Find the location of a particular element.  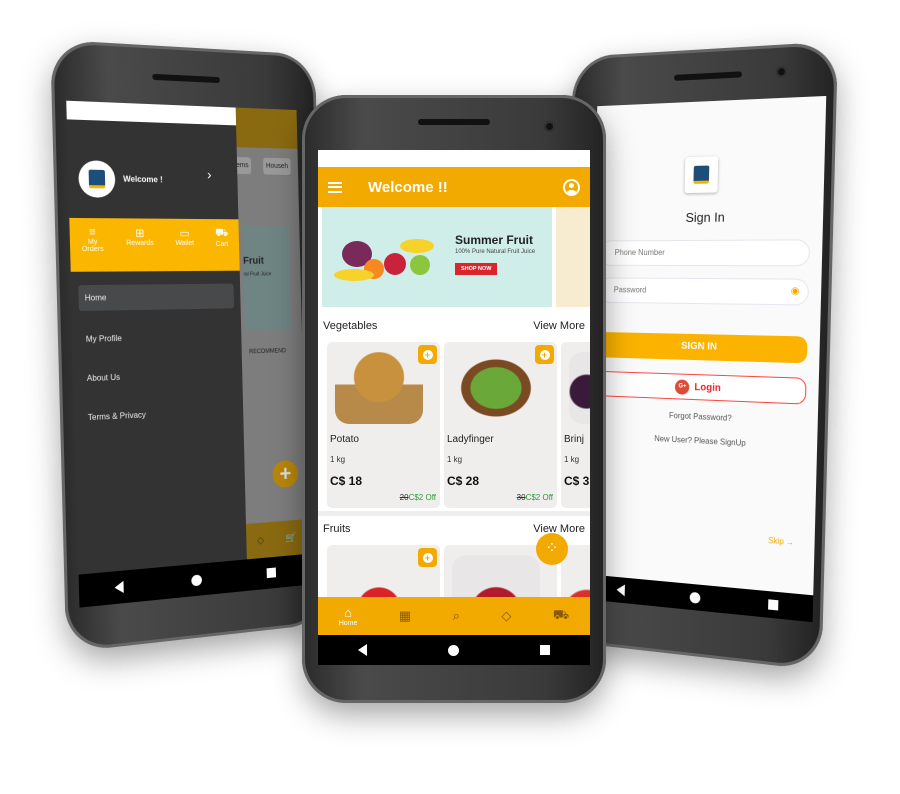

menu-item-home: Home is located at coordinates (156, 297).